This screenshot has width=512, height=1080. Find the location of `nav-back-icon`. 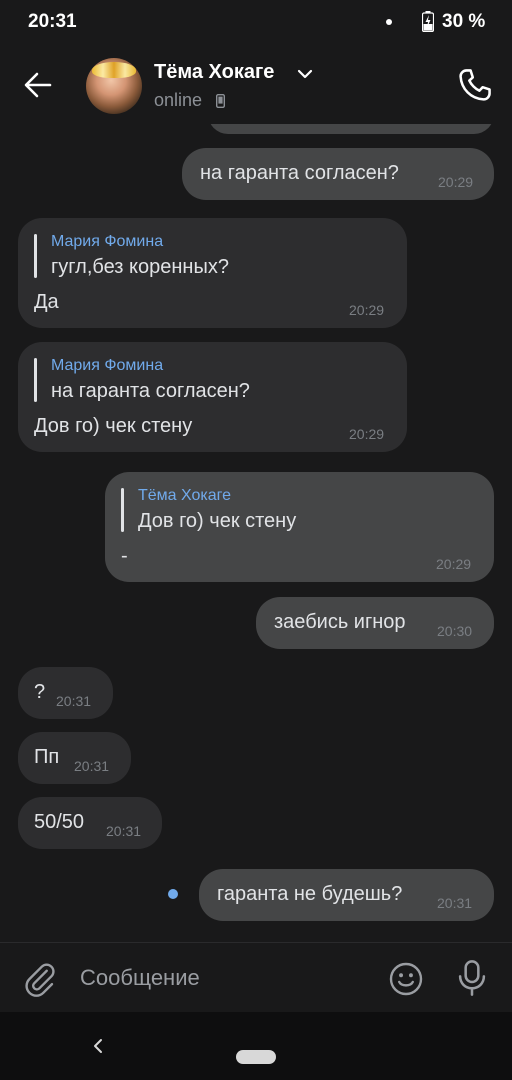

nav-back-icon is located at coordinates (98, 1046).